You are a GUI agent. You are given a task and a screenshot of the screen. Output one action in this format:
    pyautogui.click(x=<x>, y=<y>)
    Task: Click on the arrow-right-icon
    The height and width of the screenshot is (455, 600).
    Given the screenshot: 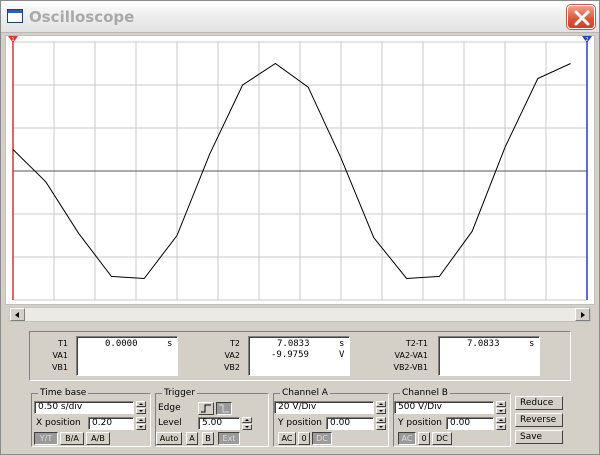 What is the action you would take?
    pyautogui.click(x=583, y=315)
    